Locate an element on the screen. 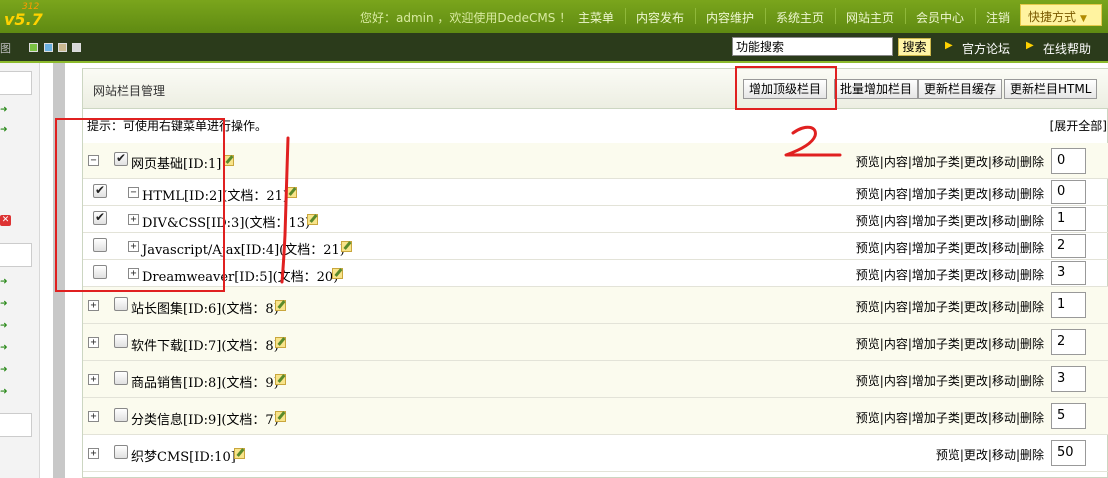 This screenshot has height=478, width=1108. logo-version-sup: 312 is located at coordinates (31, 7).